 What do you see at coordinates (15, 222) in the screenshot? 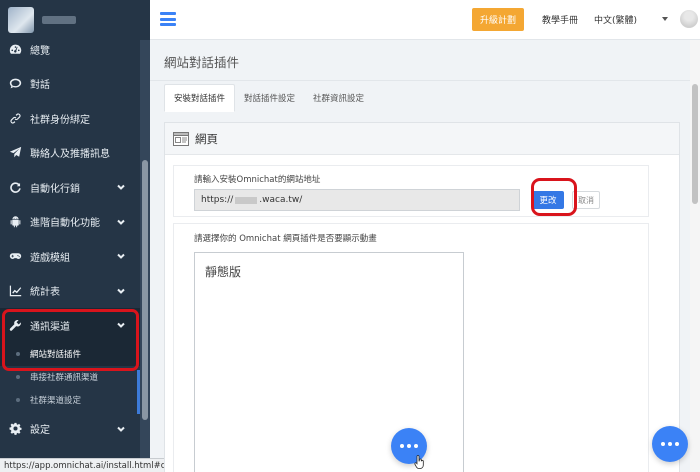
I see `android-icon` at bounding box center [15, 222].